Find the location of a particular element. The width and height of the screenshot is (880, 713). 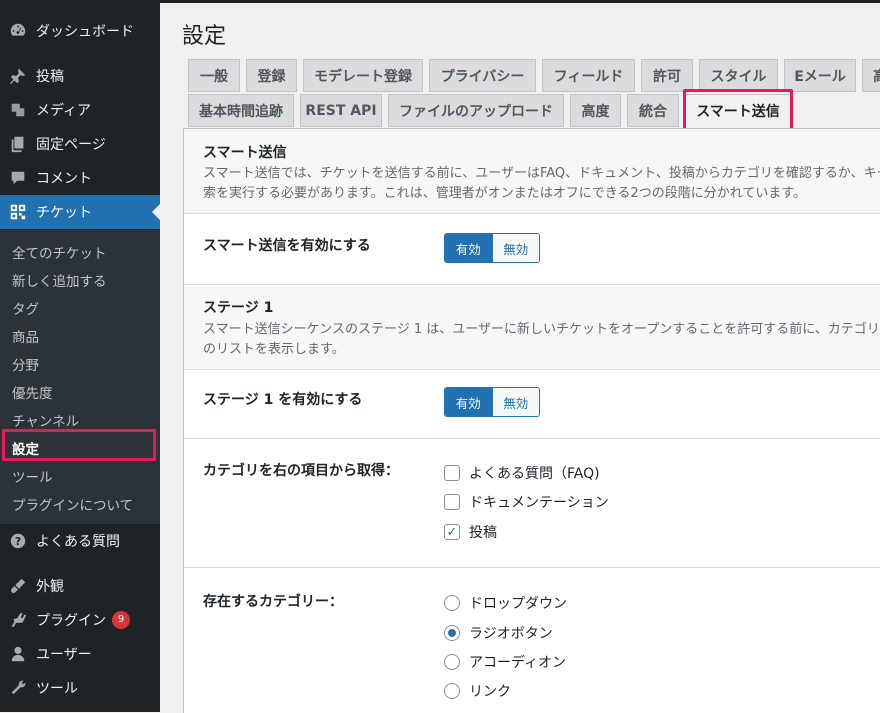

layout-accordion-radio is located at coordinates (452, 662).